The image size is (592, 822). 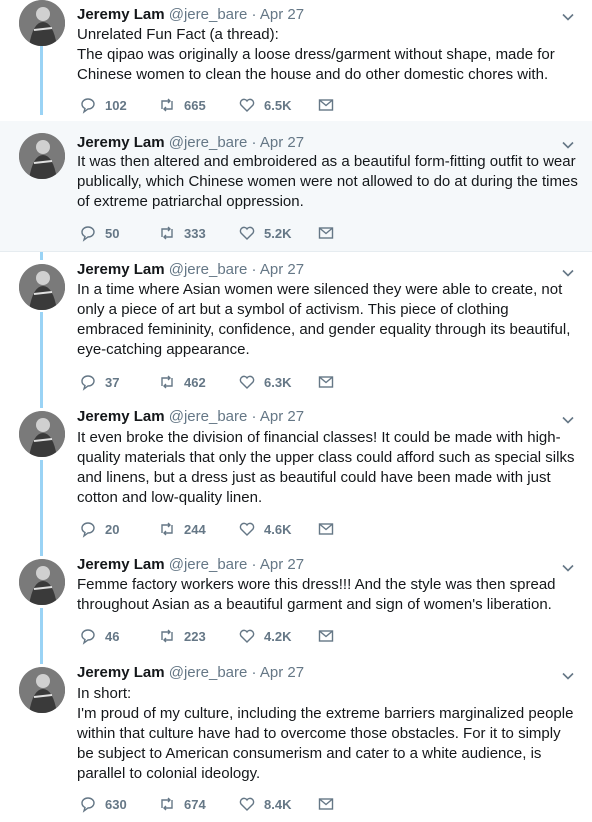 What do you see at coordinates (278, 382) in the screenshot?
I see `like-count: 6.3K` at bounding box center [278, 382].